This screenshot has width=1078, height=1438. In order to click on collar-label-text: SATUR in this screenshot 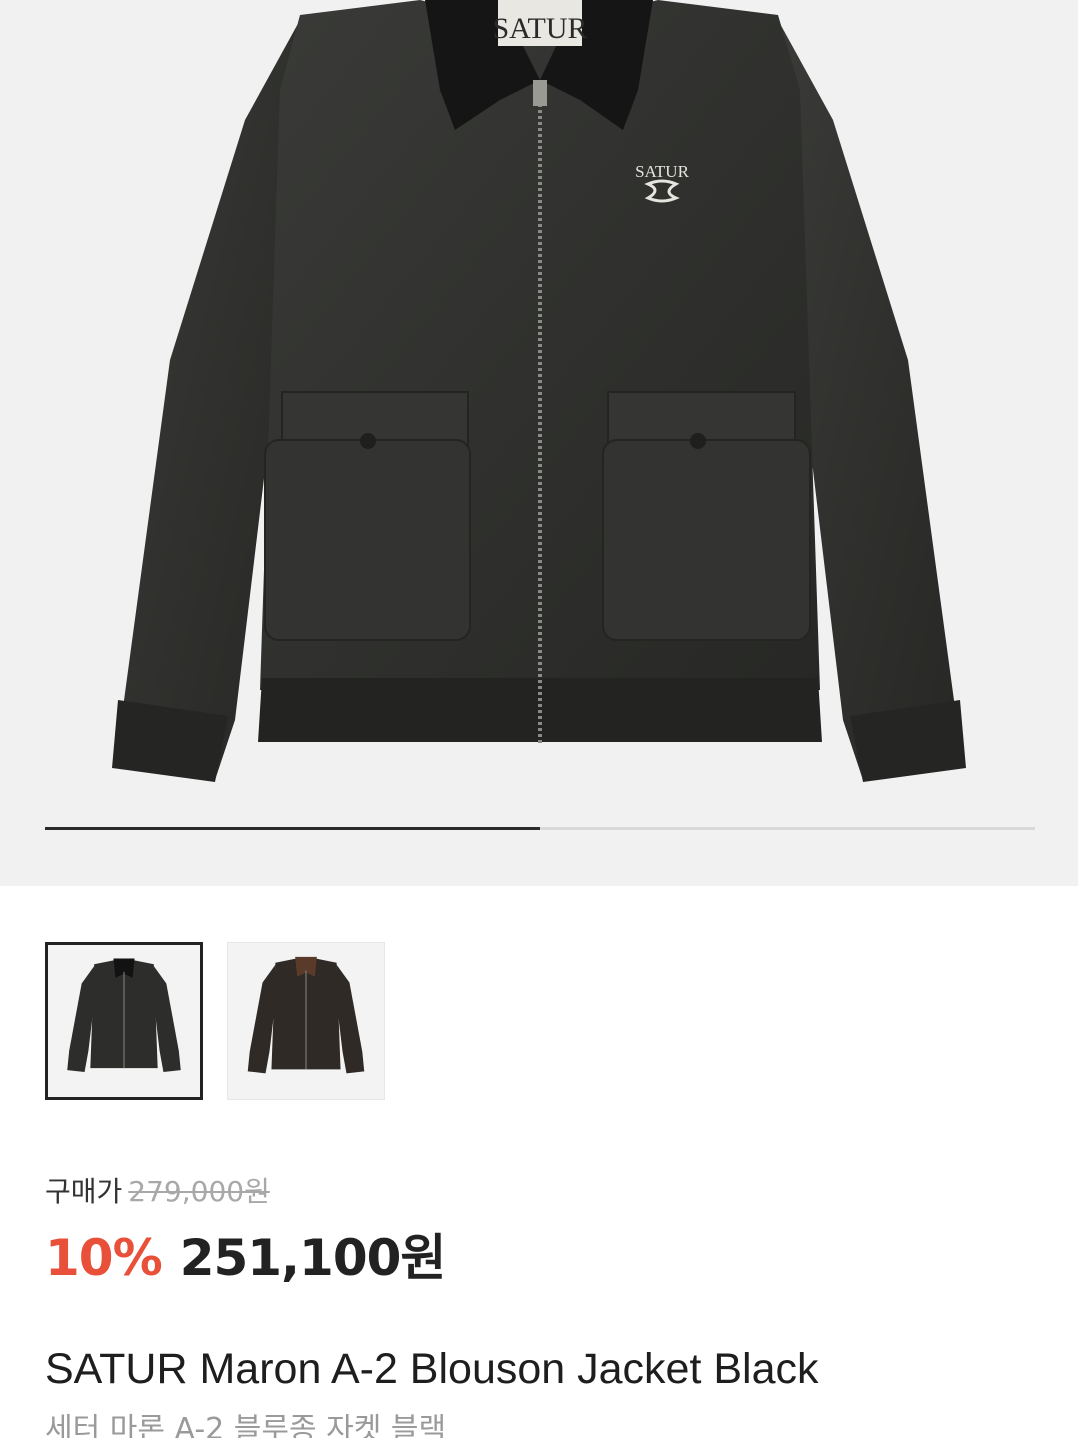, I will do `click(539, 28)`.